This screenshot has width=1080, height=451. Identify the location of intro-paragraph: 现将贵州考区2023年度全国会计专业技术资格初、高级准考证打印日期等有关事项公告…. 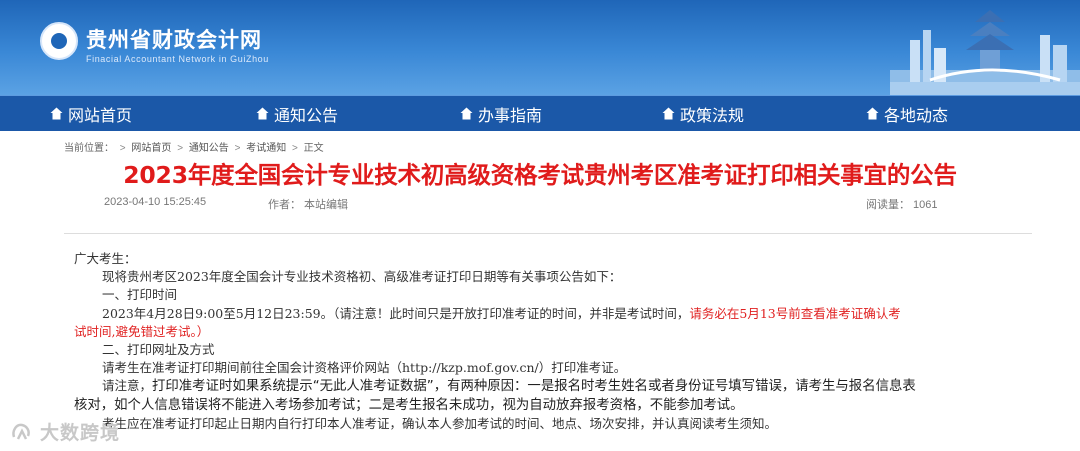
(362, 277).